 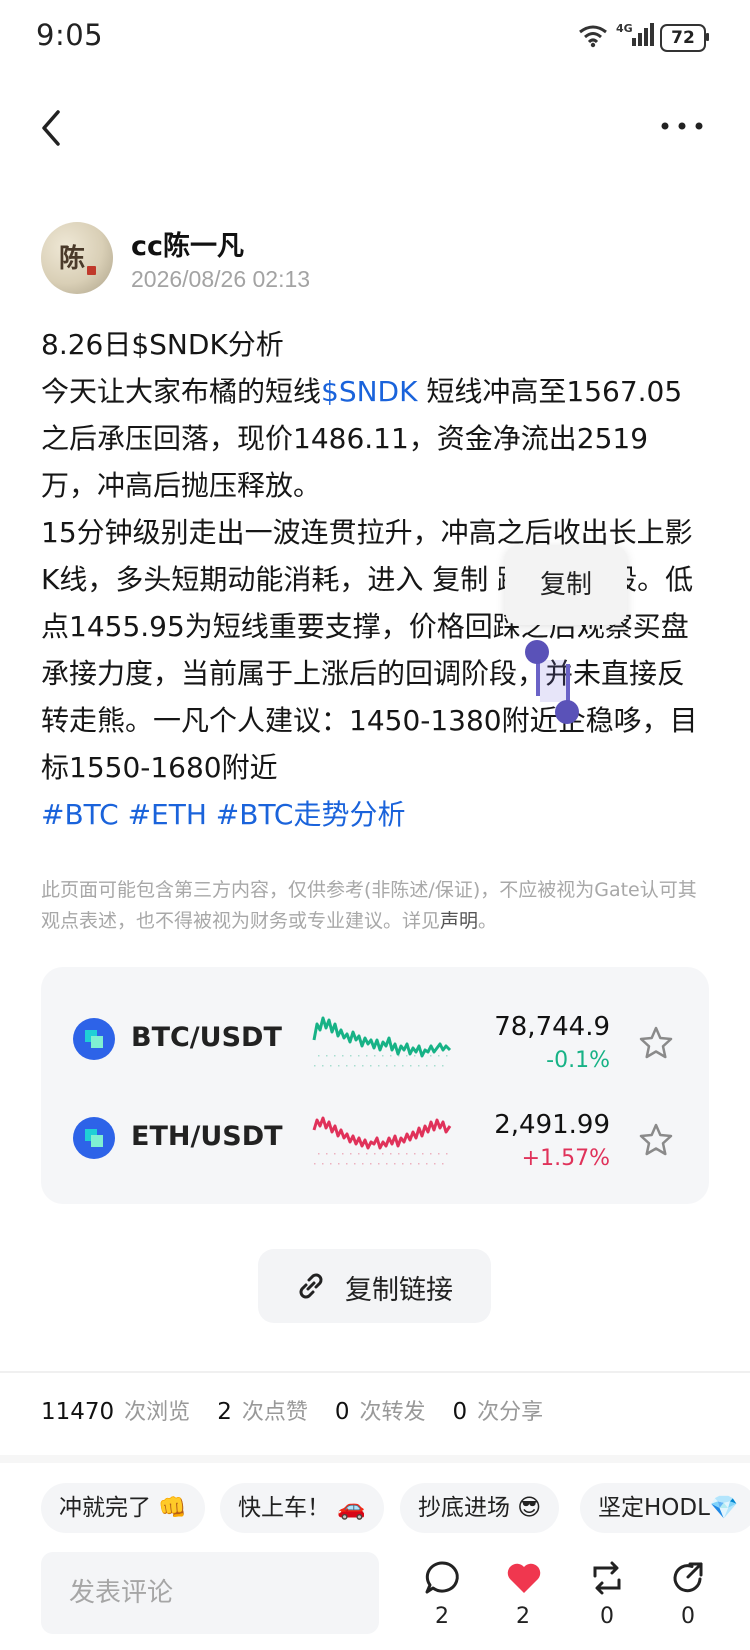 What do you see at coordinates (70, 35) in the screenshot?
I see `status-time: 9:05` at bounding box center [70, 35].